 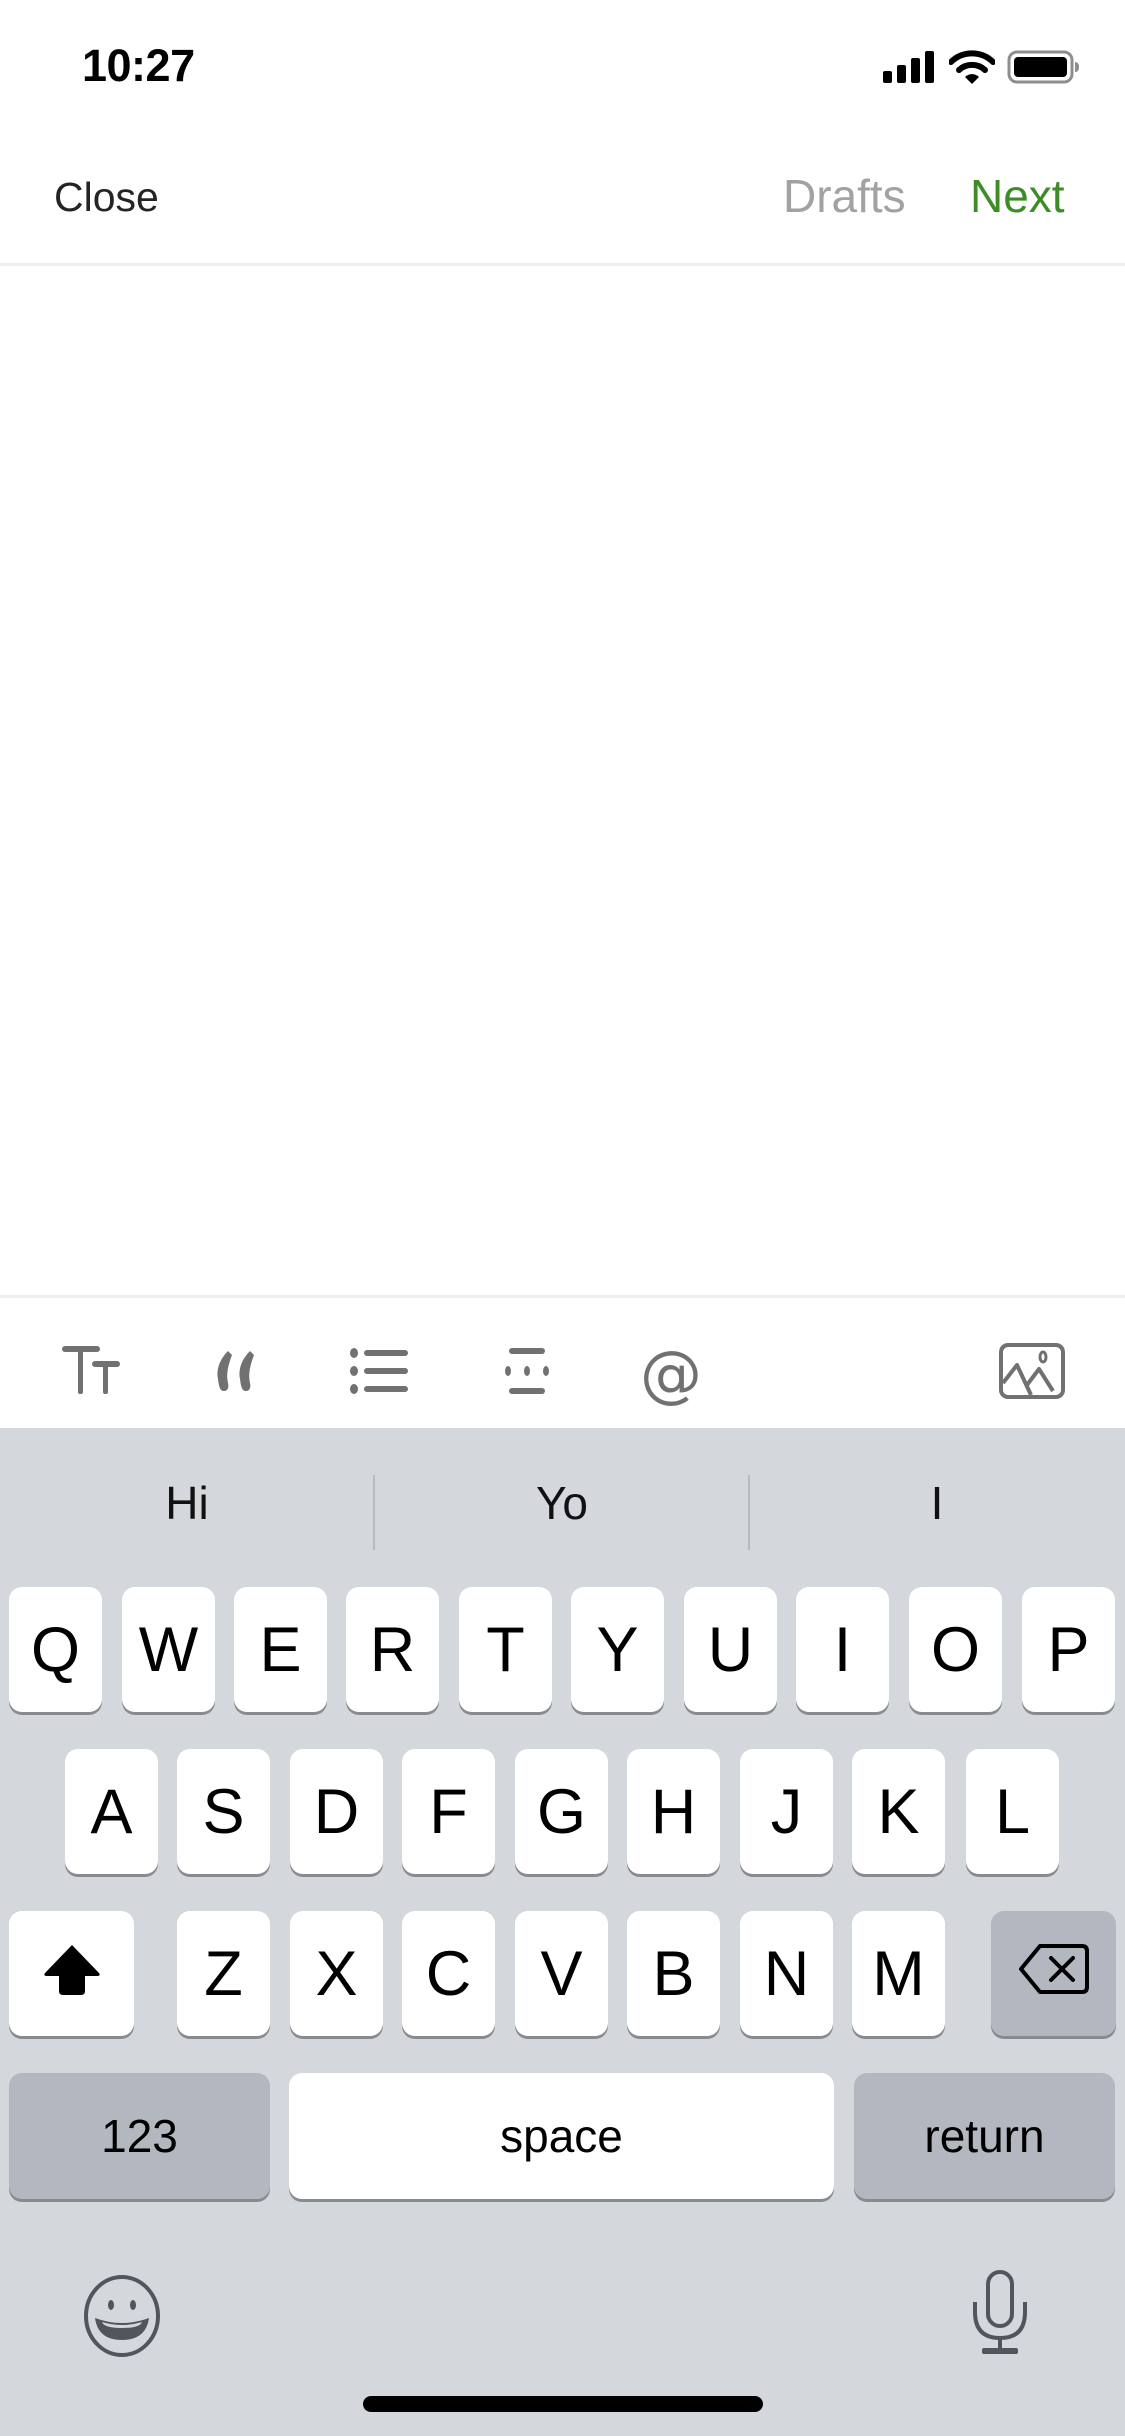 What do you see at coordinates (955, 1649) in the screenshot?
I see `key-o: O` at bounding box center [955, 1649].